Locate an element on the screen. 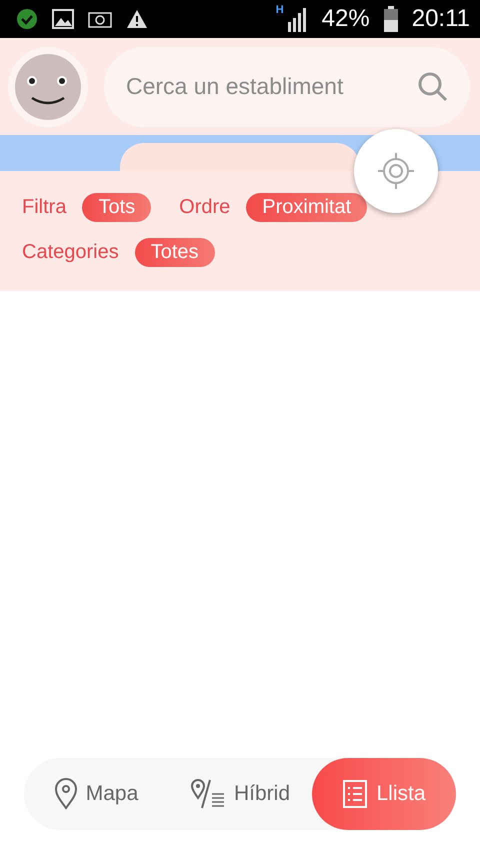 The image size is (480, 854). filter-label: Categories is located at coordinates (70, 252).